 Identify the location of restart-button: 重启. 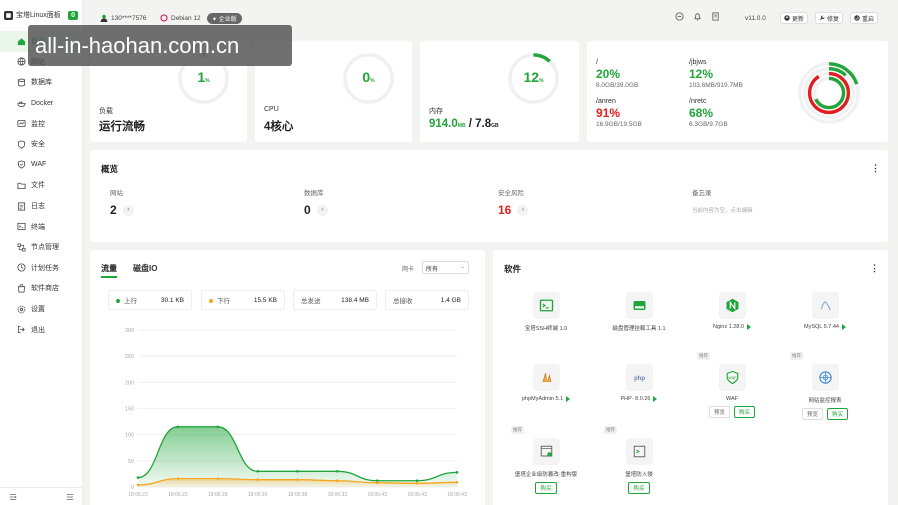
(864, 18).